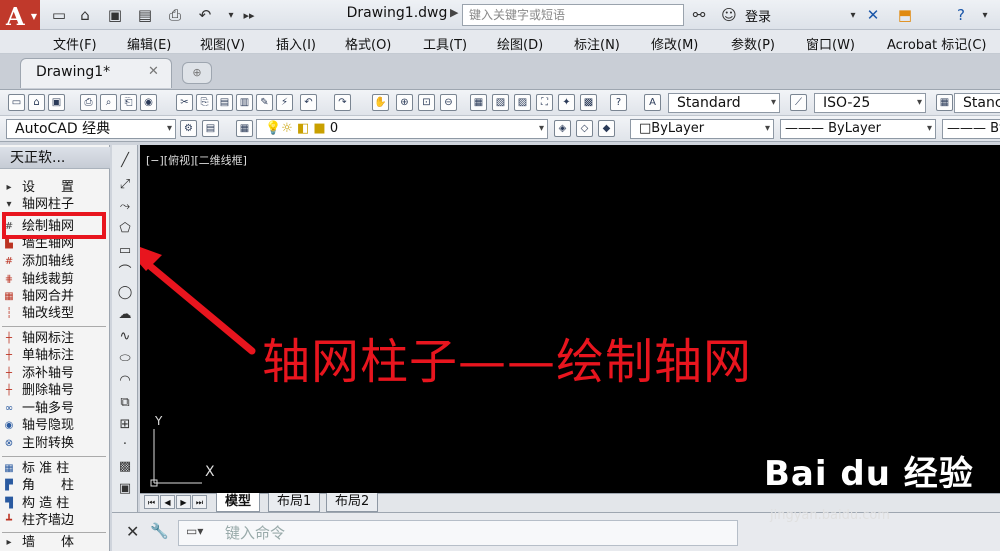 The image size is (1000, 551). What do you see at coordinates (197, 73) in the screenshot?
I see `new-tab-button: ⊕` at bounding box center [197, 73].